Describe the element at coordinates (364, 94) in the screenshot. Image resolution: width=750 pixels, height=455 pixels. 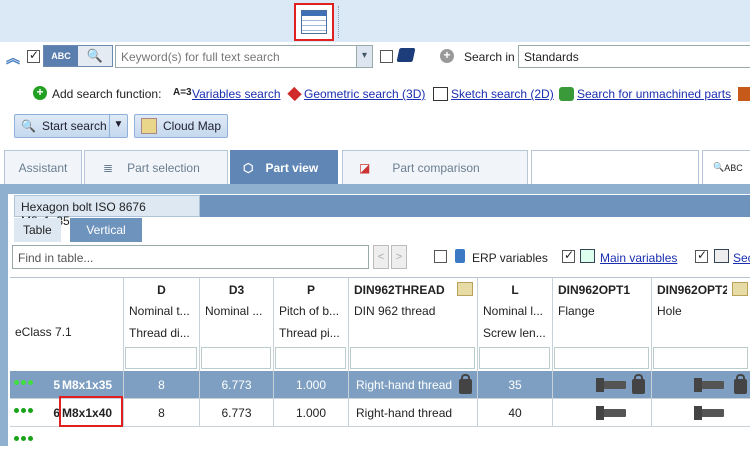
I see `geometric-search-link: Geometric search (3D)` at that location.